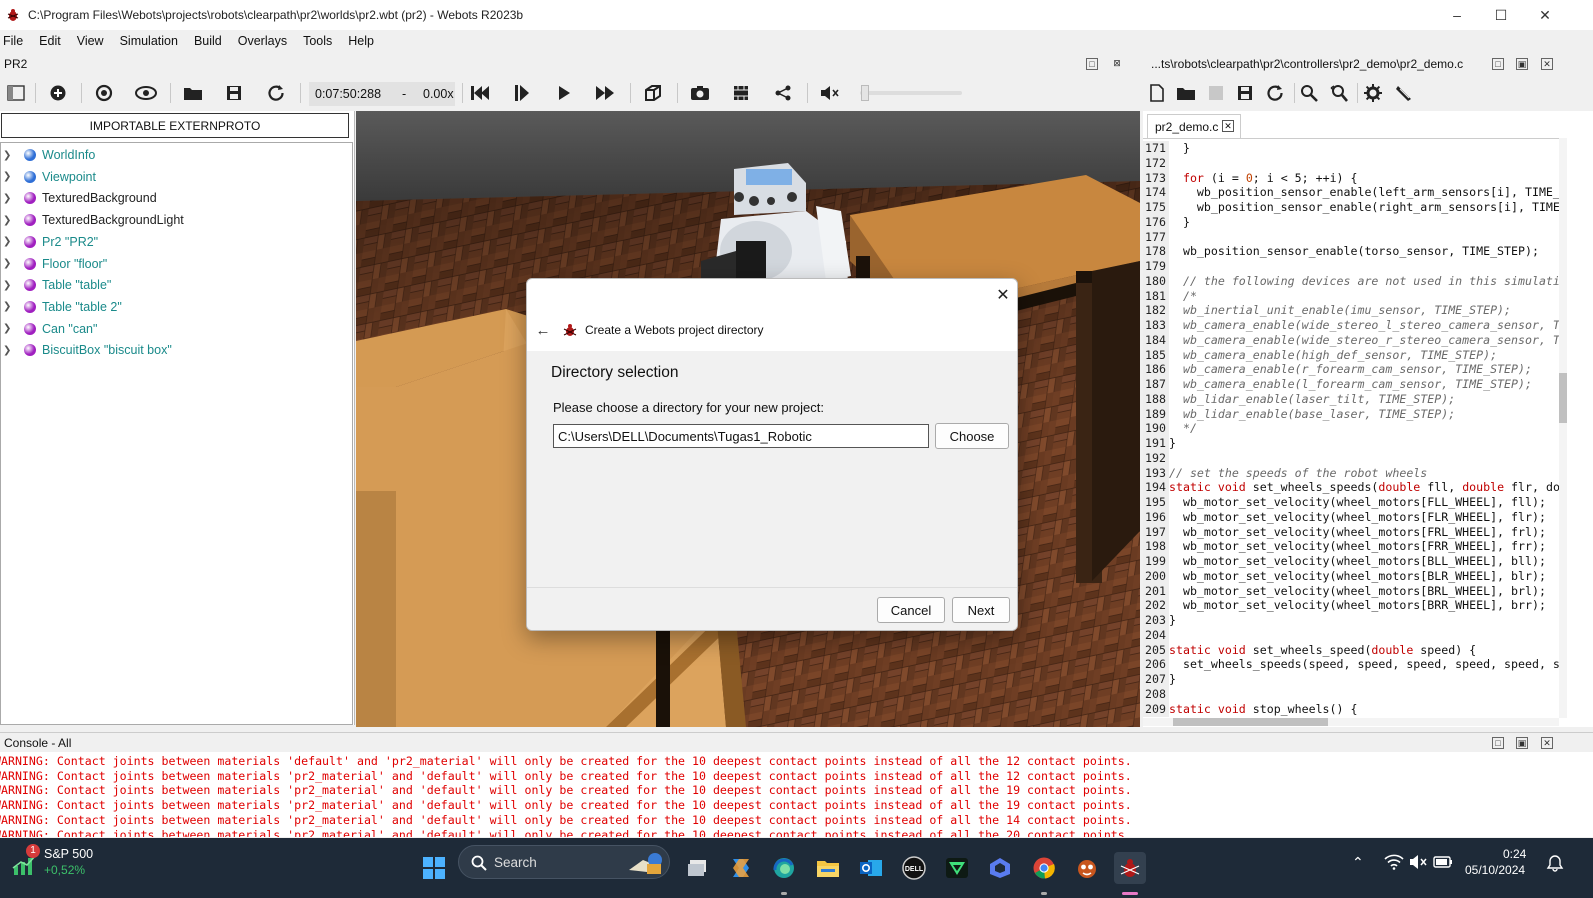 The width and height of the screenshot is (1593, 898). I want to click on scene-tree-node: ❯ Pr2 "PR2", so click(49, 242).